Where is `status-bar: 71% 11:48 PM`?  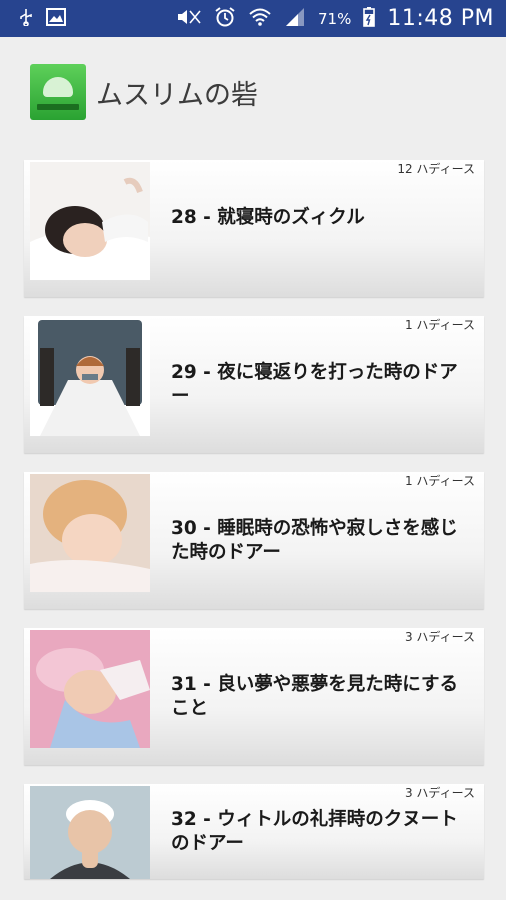 status-bar: 71% 11:48 PM is located at coordinates (253, 18).